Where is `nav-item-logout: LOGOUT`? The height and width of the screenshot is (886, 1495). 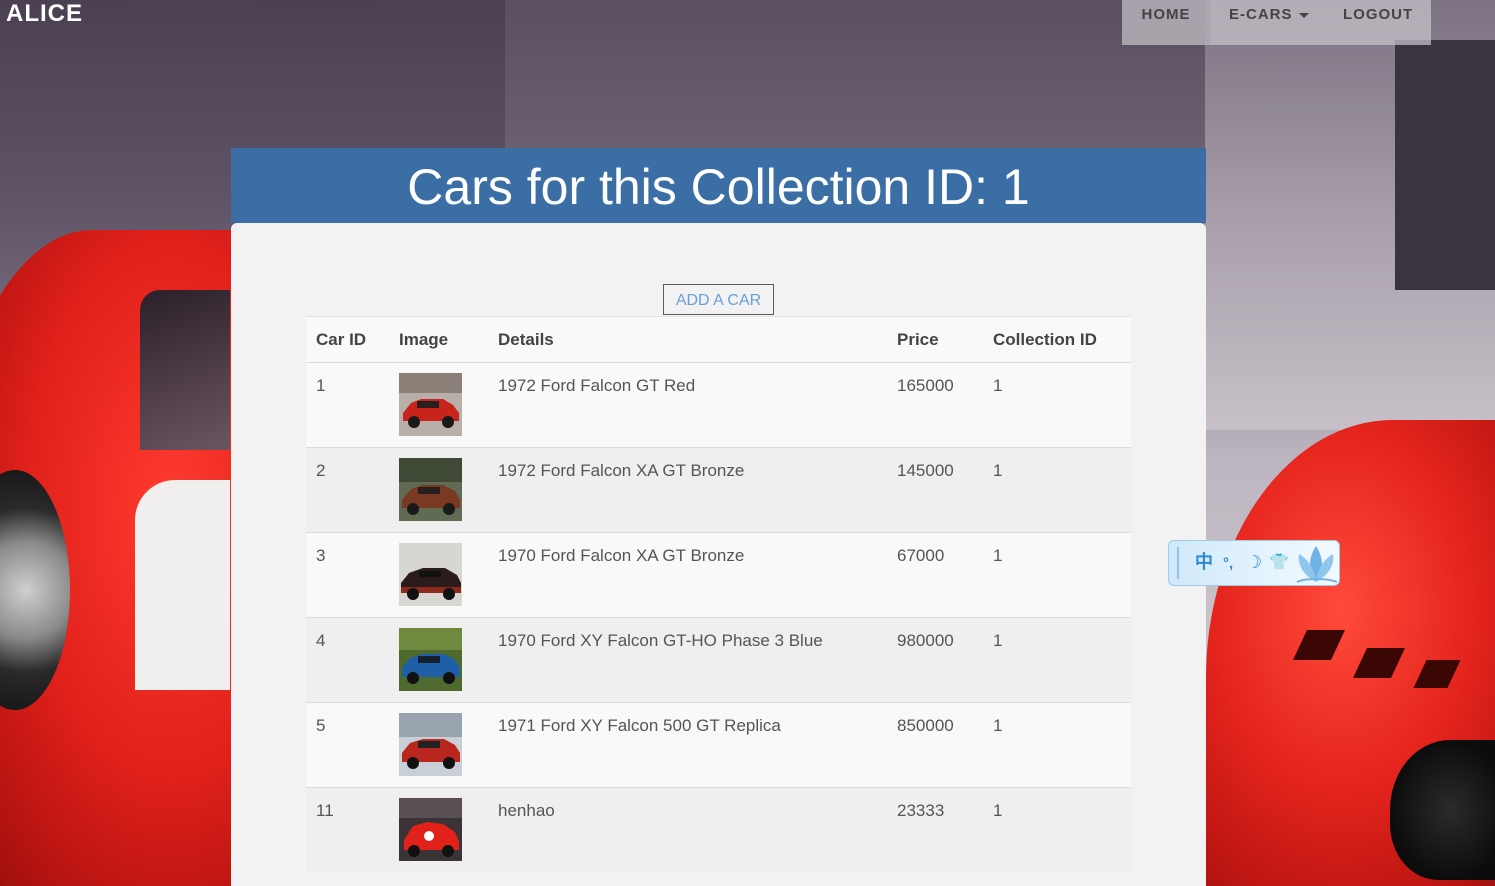 nav-item-logout: LOGOUT is located at coordinates (1379, 22).